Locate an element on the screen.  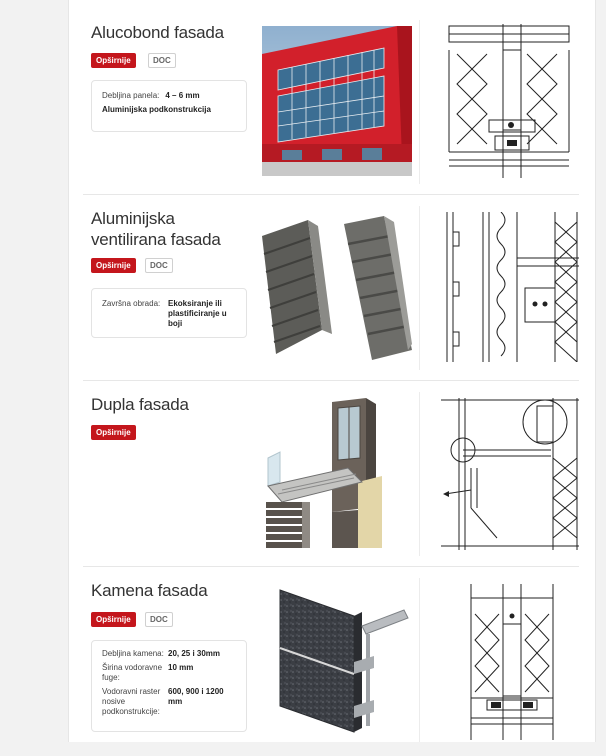
spec-row: Aluminijska podkonstrukcija is located at coordinates (169, 110).